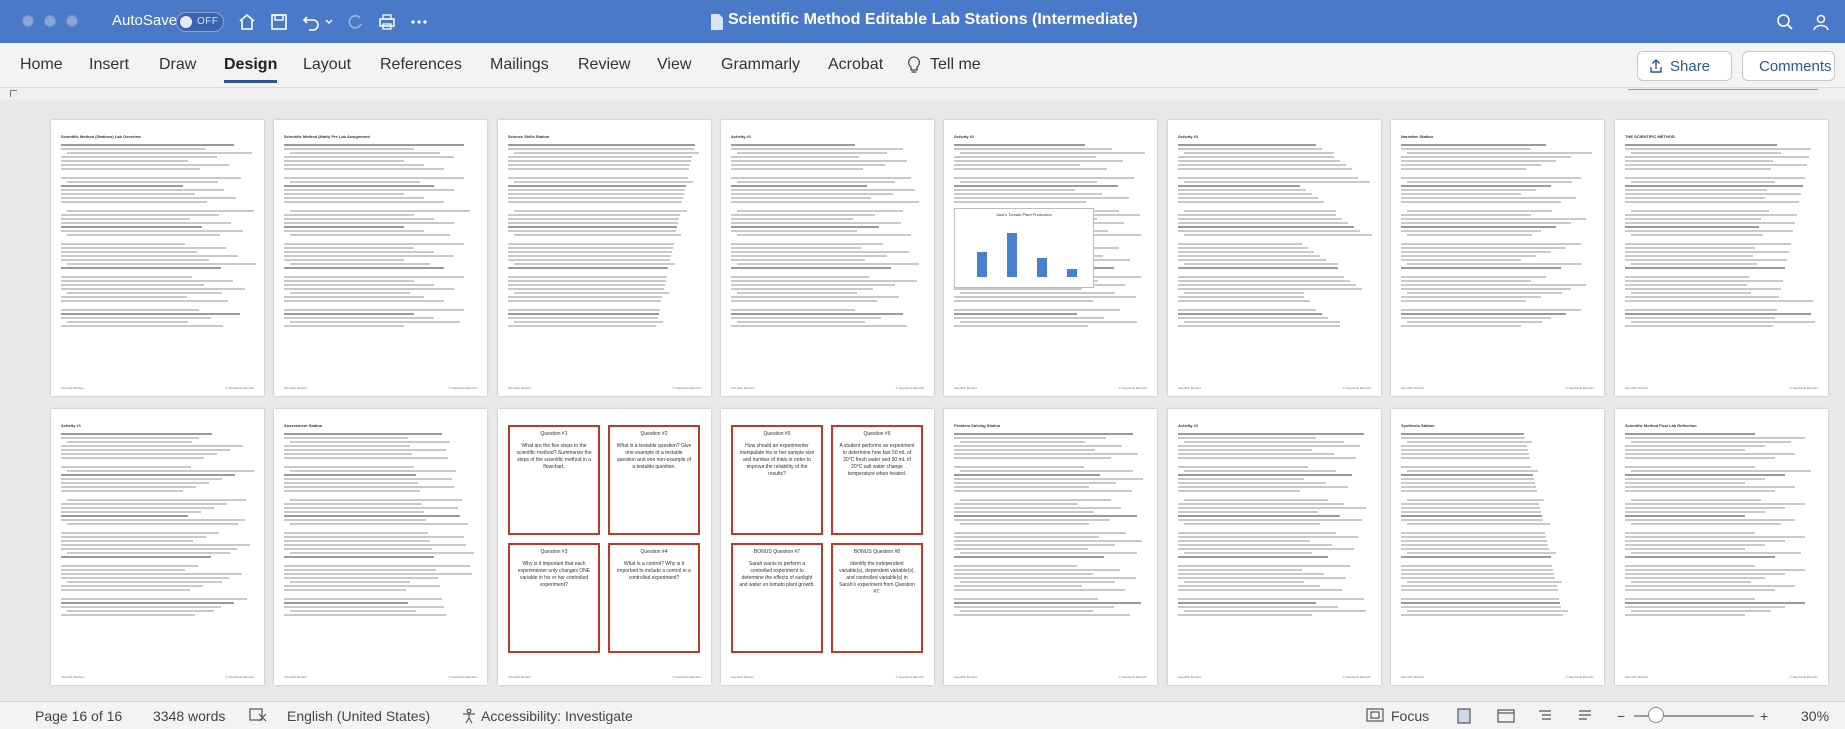  I want to click on embedded-chart: Jack's Tomato Plant Production, so click(1024, 248).